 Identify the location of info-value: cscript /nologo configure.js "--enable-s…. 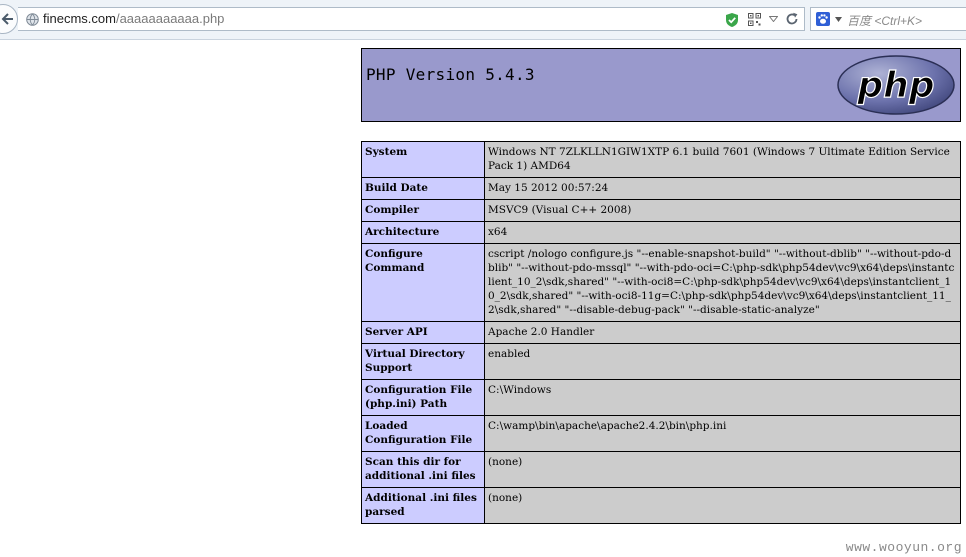
(722, 282).